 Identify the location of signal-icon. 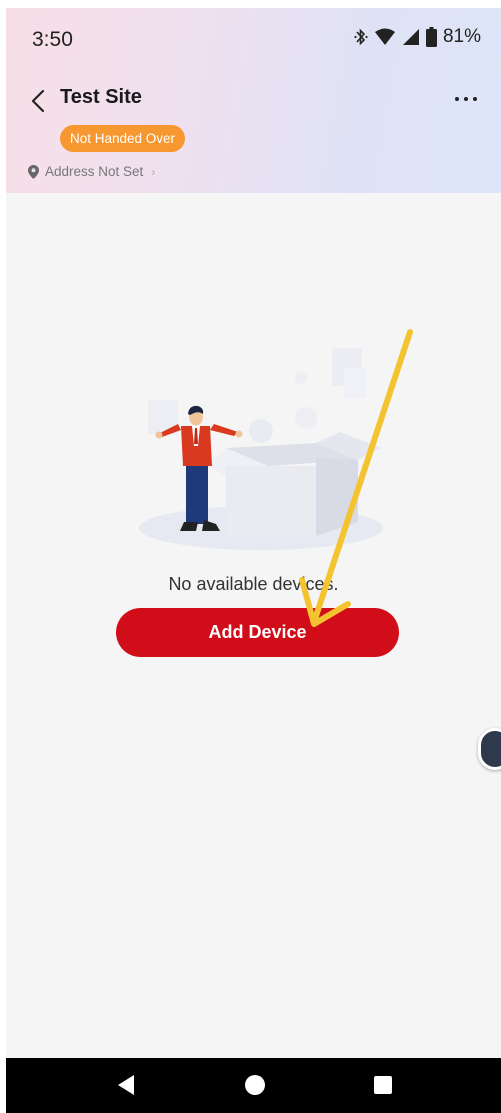
(410, 37).